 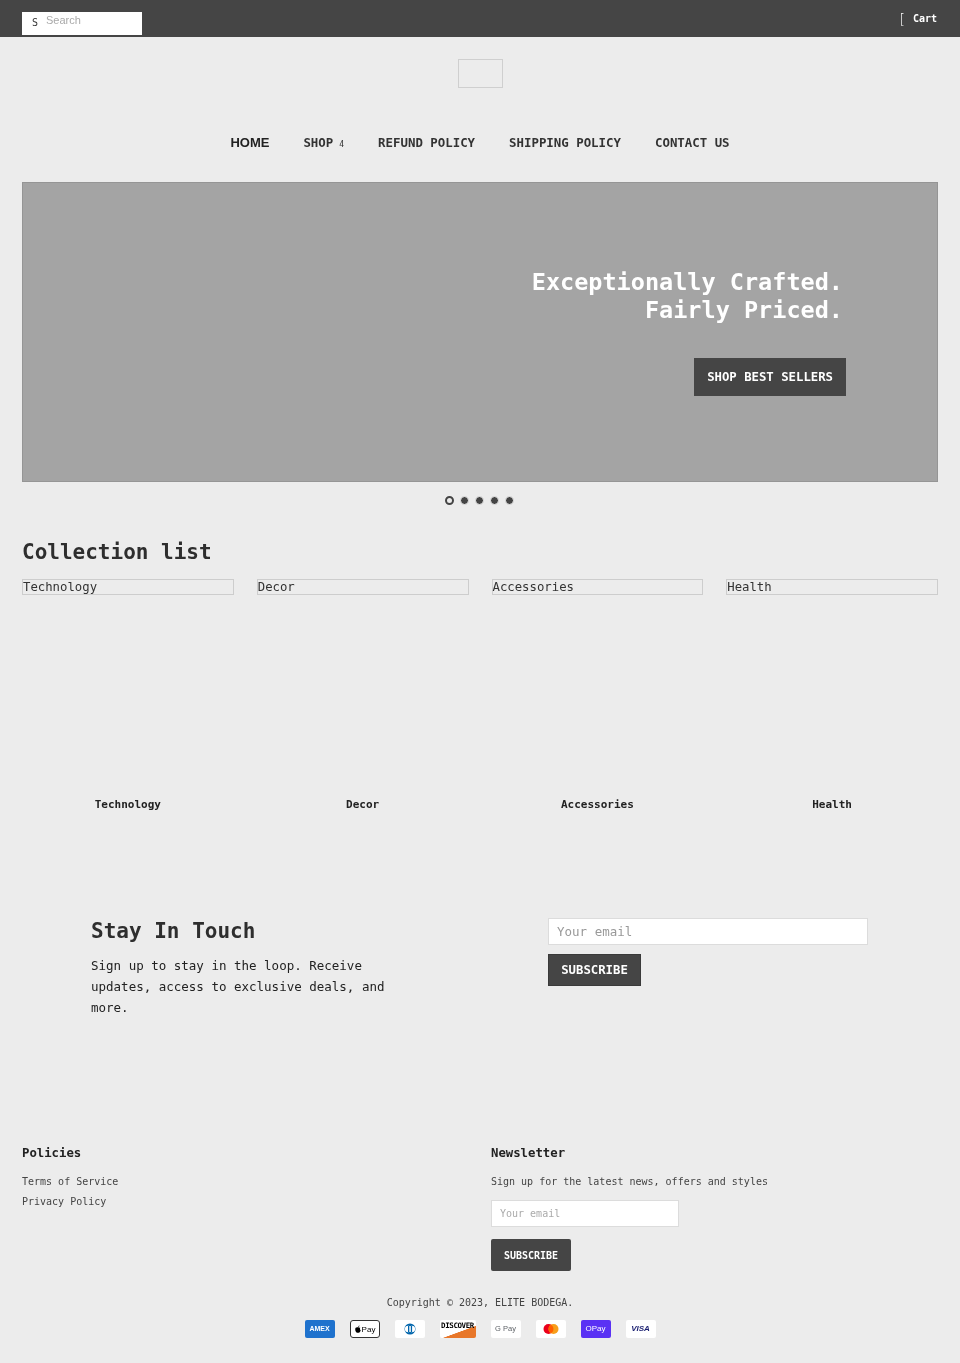 What do you see at coordinates (127, 805) in the screenshot?
I see `collection-title: Technology` at bounding box center [127, 805].